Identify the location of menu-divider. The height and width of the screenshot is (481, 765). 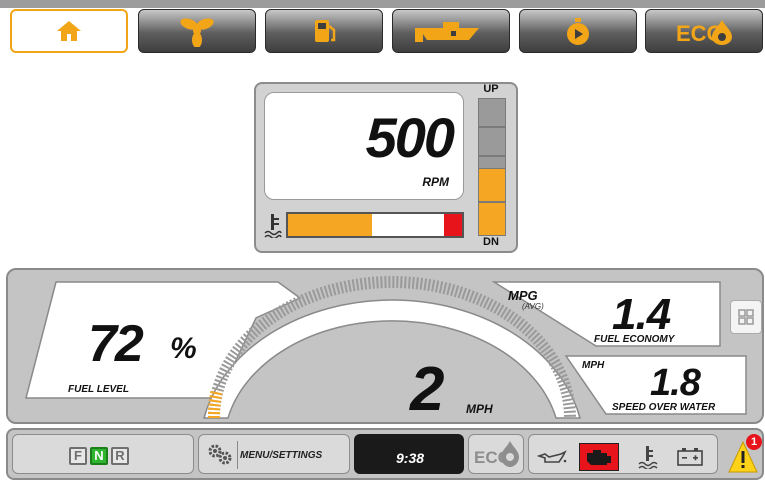
(237, 455).